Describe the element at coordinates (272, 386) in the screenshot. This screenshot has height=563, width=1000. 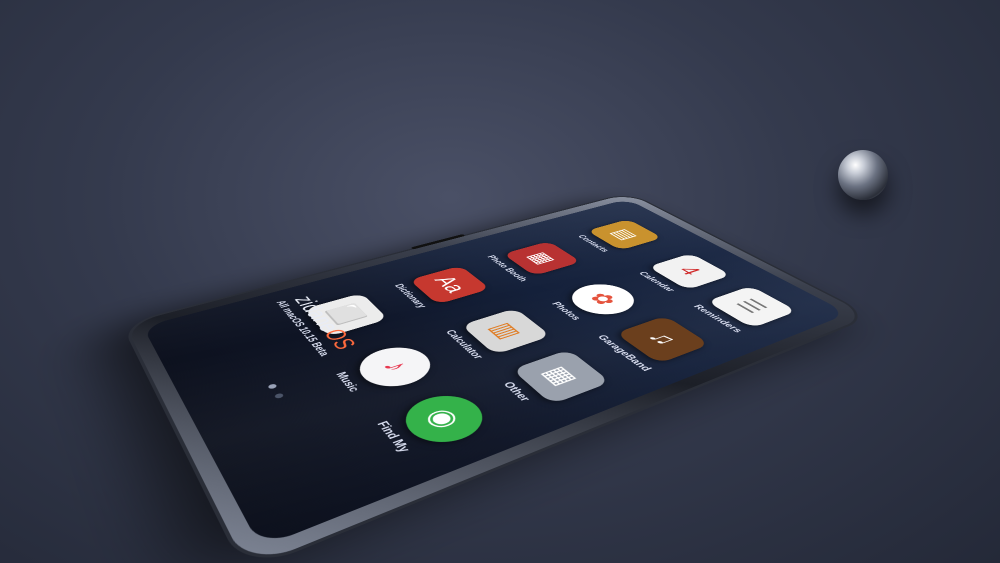
I see `page-dot-active` at that location.